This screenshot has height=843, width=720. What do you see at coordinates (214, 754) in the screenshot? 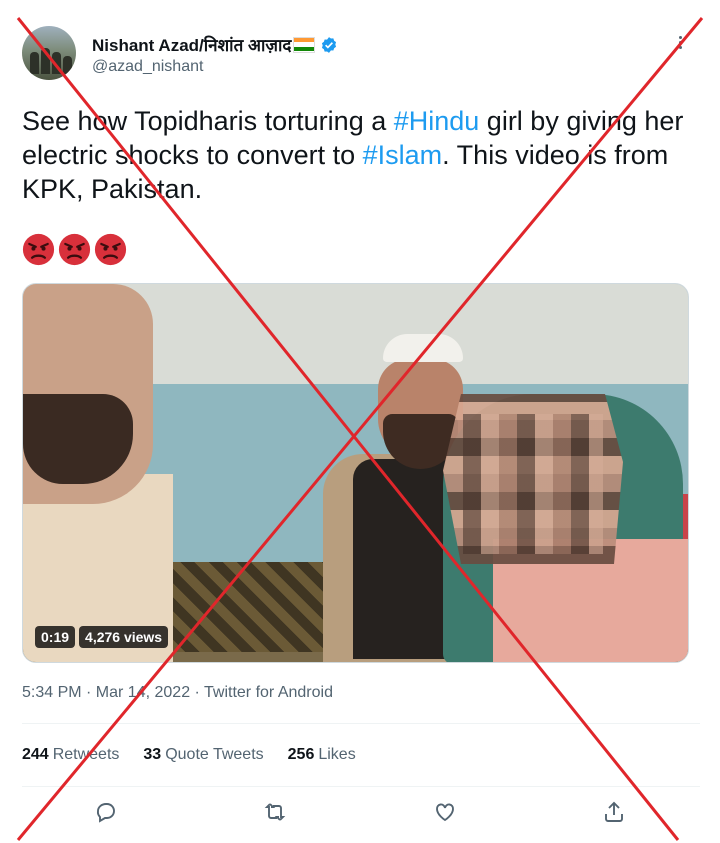
I see `quote-tweets-label: Quote Tweets` at bounding box center [214, 754].